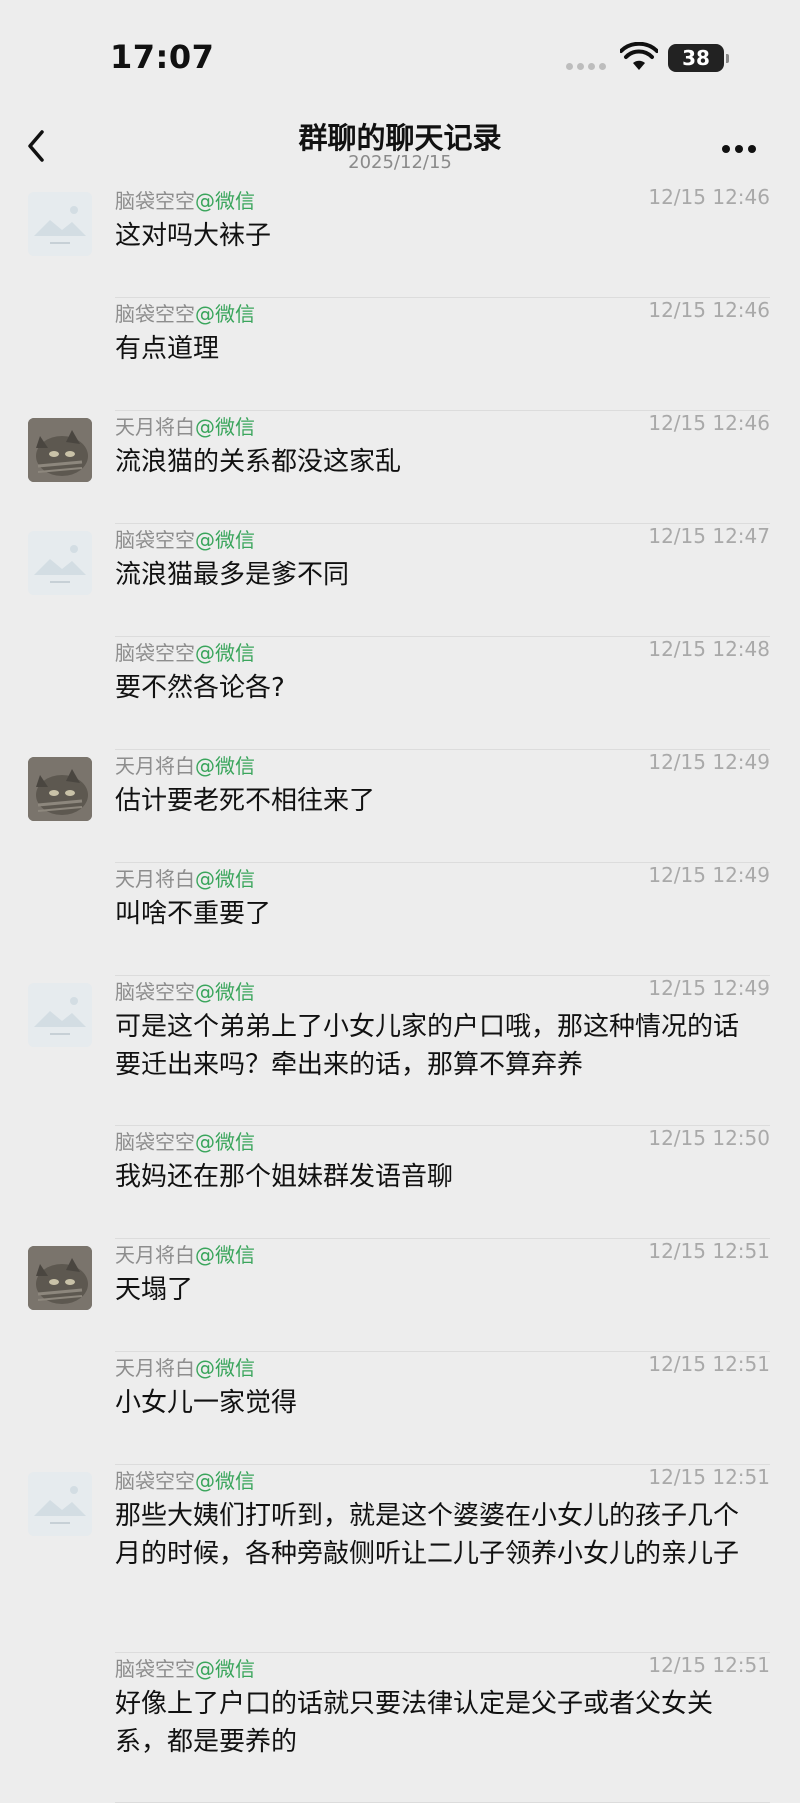 The height and width of the screenshot is (1803, 800). Describe the element at coordinates (206, 1403) in the screenshot. I see `message-text: 小女儿一家觉得` at that location.